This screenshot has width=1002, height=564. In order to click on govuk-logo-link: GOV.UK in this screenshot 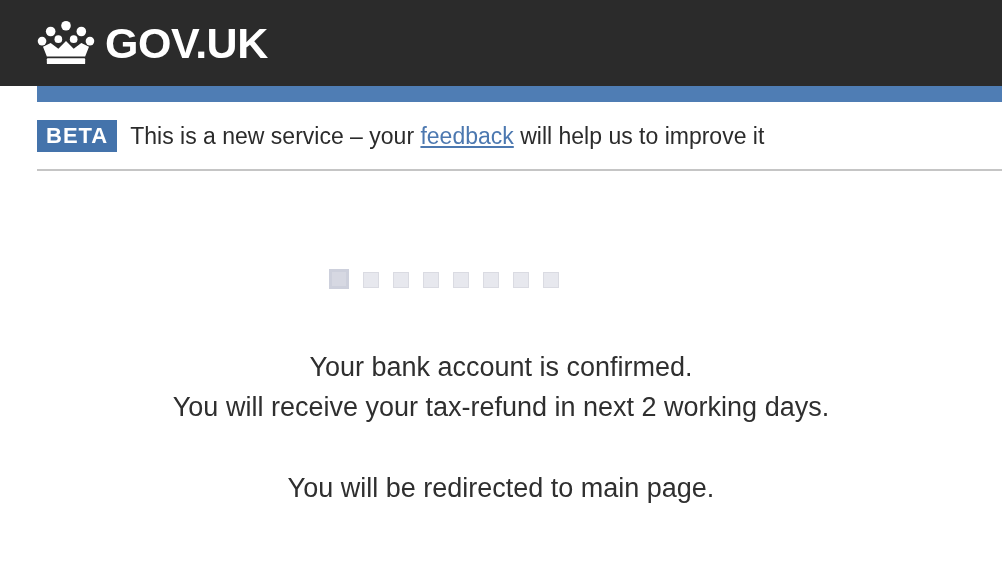, I will do `click(152, 43)`.